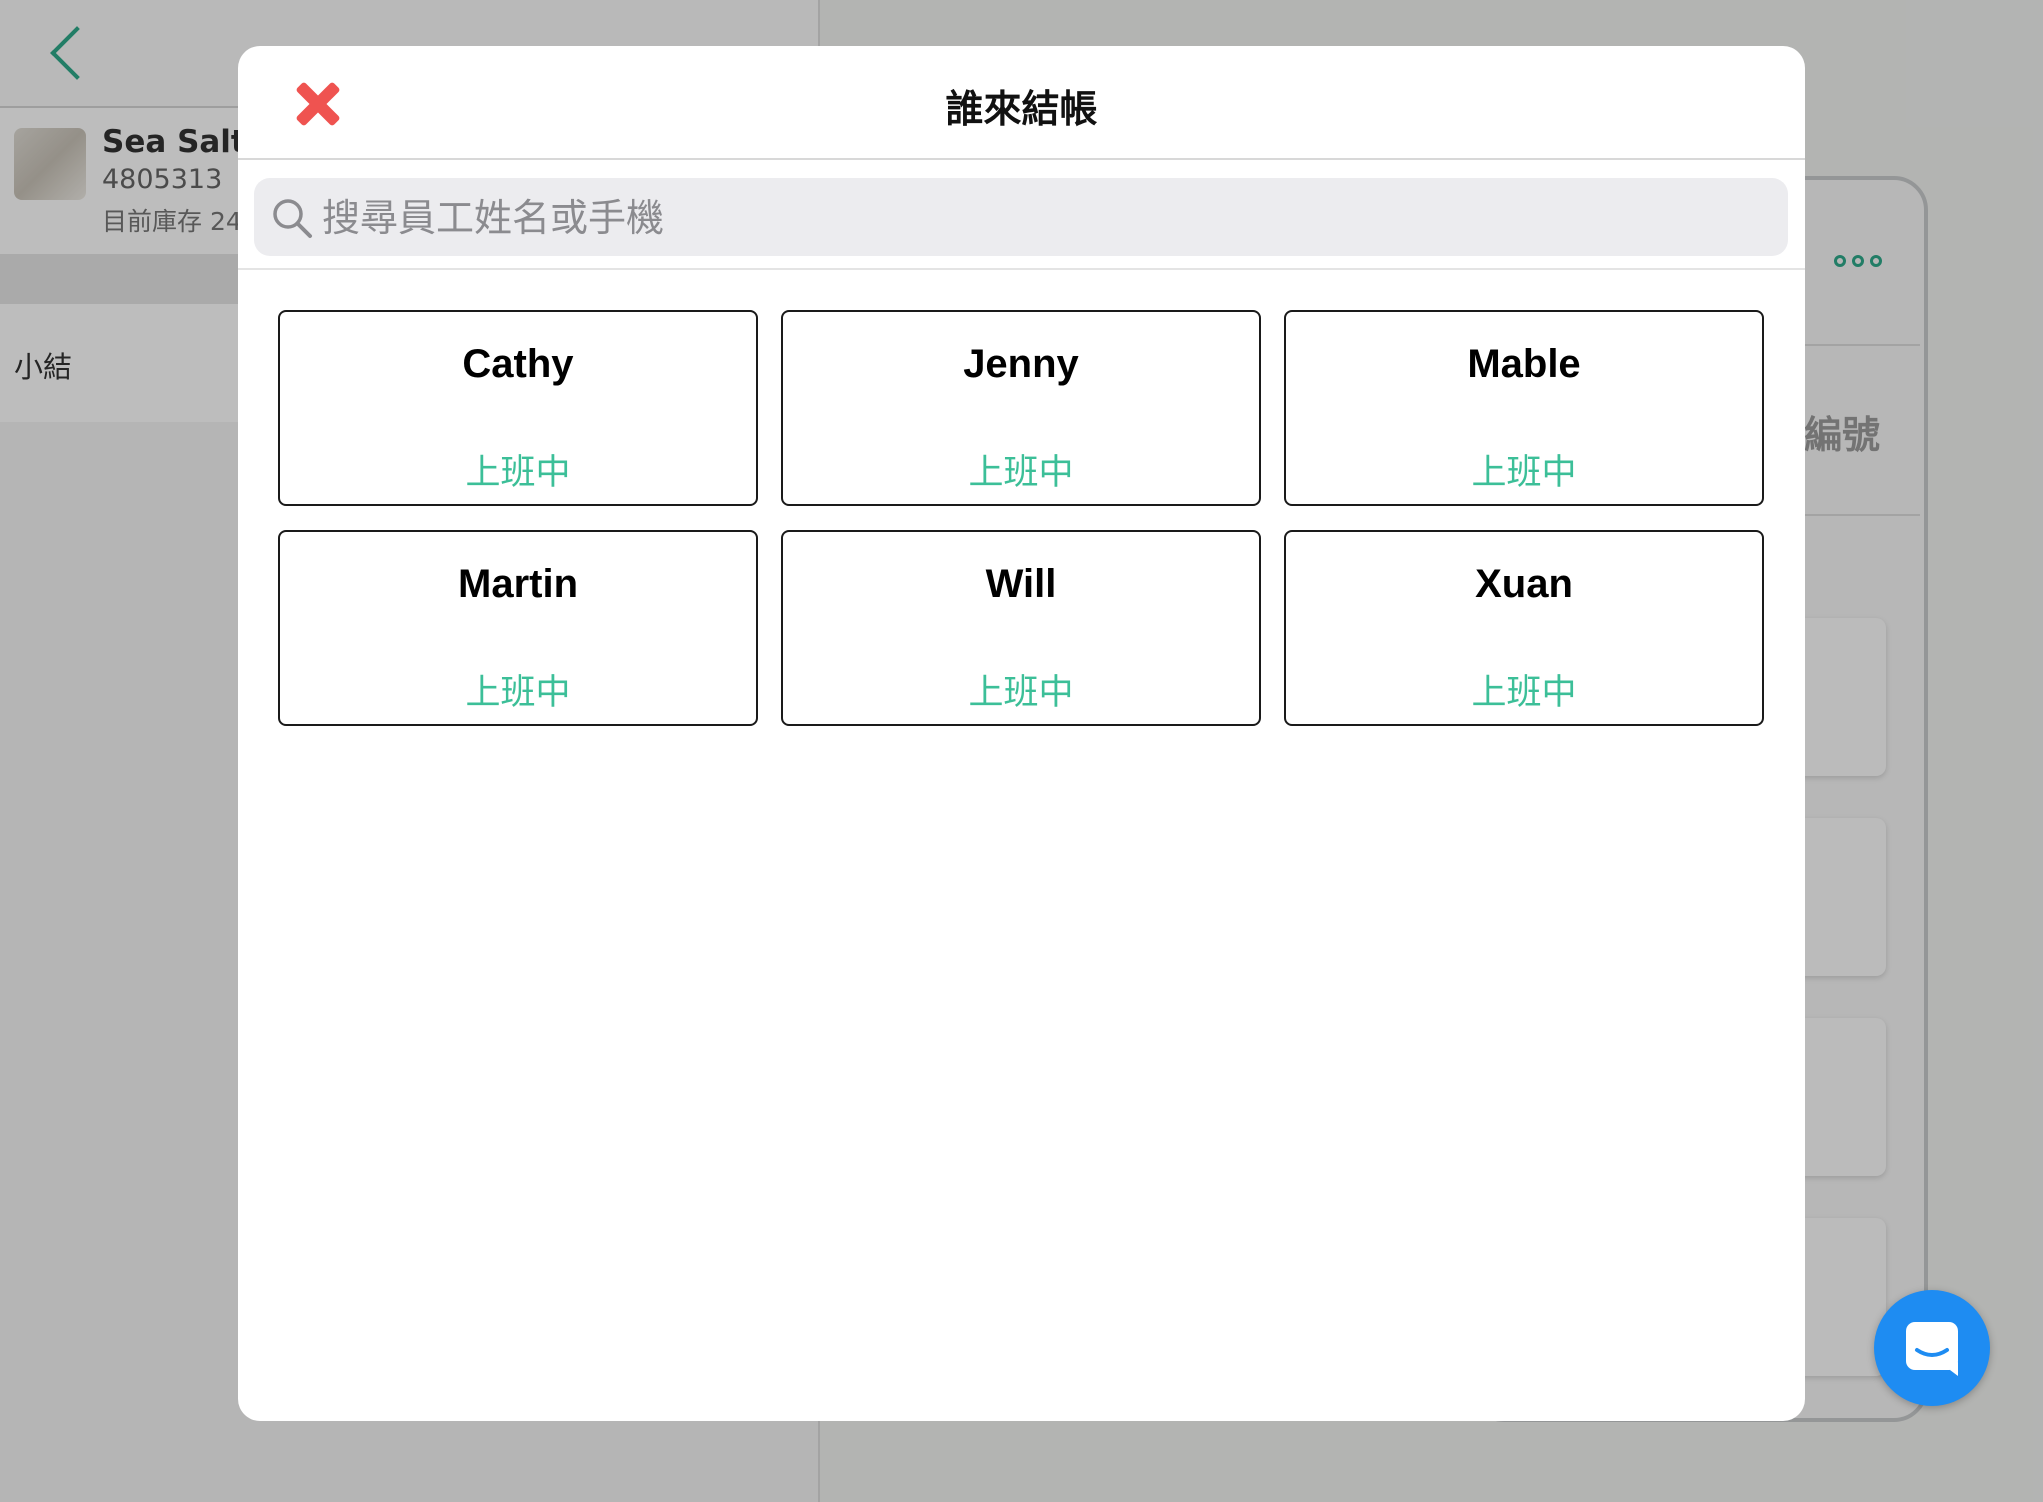  Describe the element at coordinates (518, 364) in the screenshot. I see `staff-name: Cathy` at that location.